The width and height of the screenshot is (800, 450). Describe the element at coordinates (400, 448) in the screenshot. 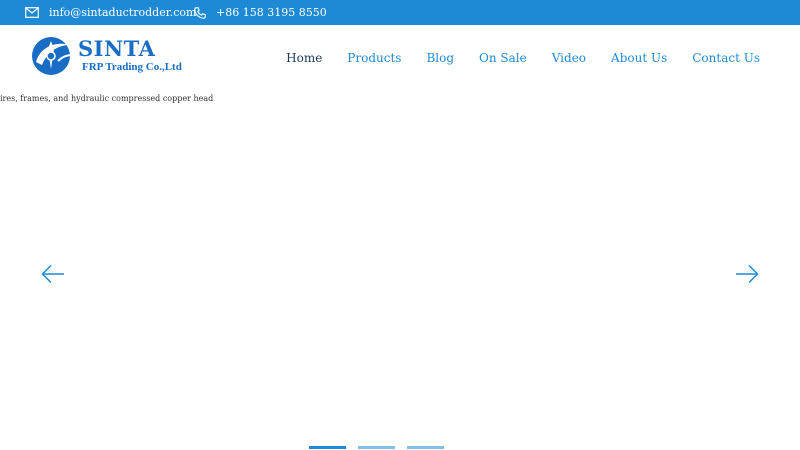

I see `slider-pagination` at that location.